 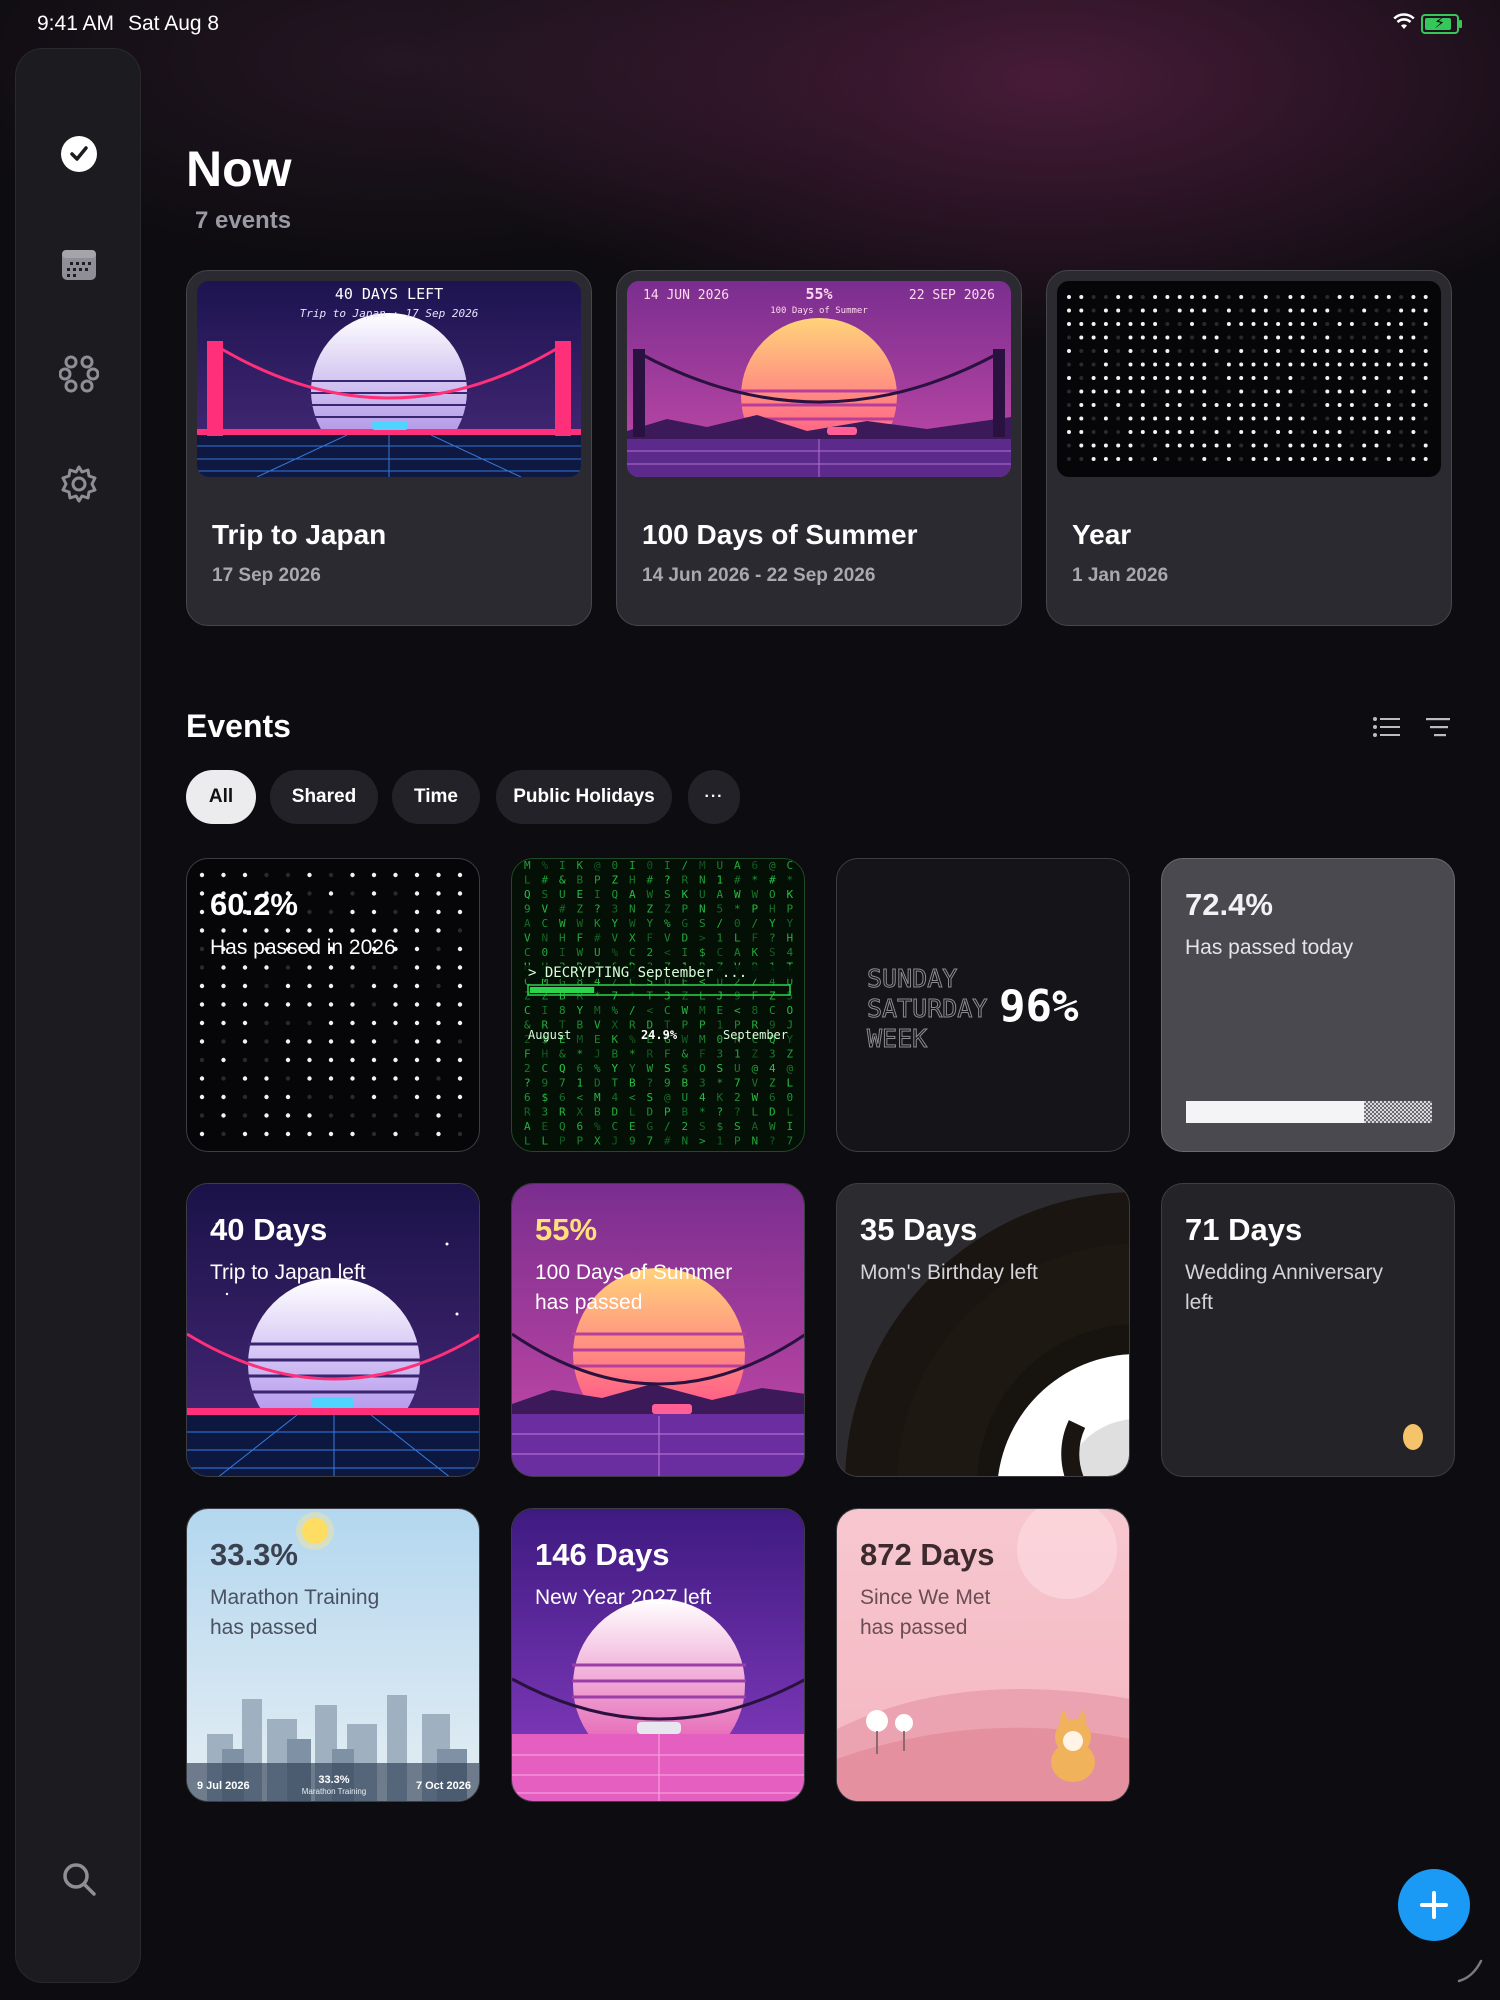 What do you see at coordinates (983, 1005) in the screenshot?
I see `tile-week: SUNDAY SATURDAY WEEK 96%` at bounding box center [983, 1005].